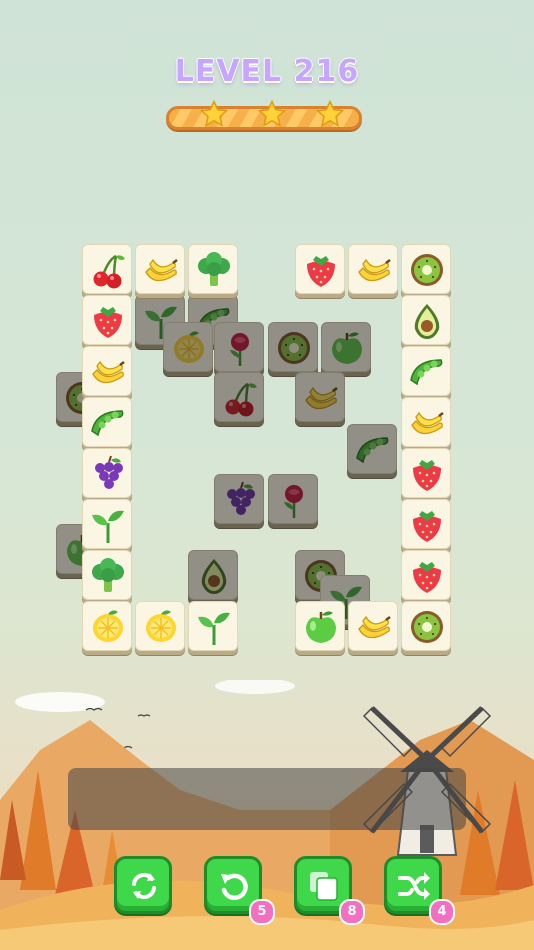  I want to click on undo-count-badge: 5, so click(262, 912).